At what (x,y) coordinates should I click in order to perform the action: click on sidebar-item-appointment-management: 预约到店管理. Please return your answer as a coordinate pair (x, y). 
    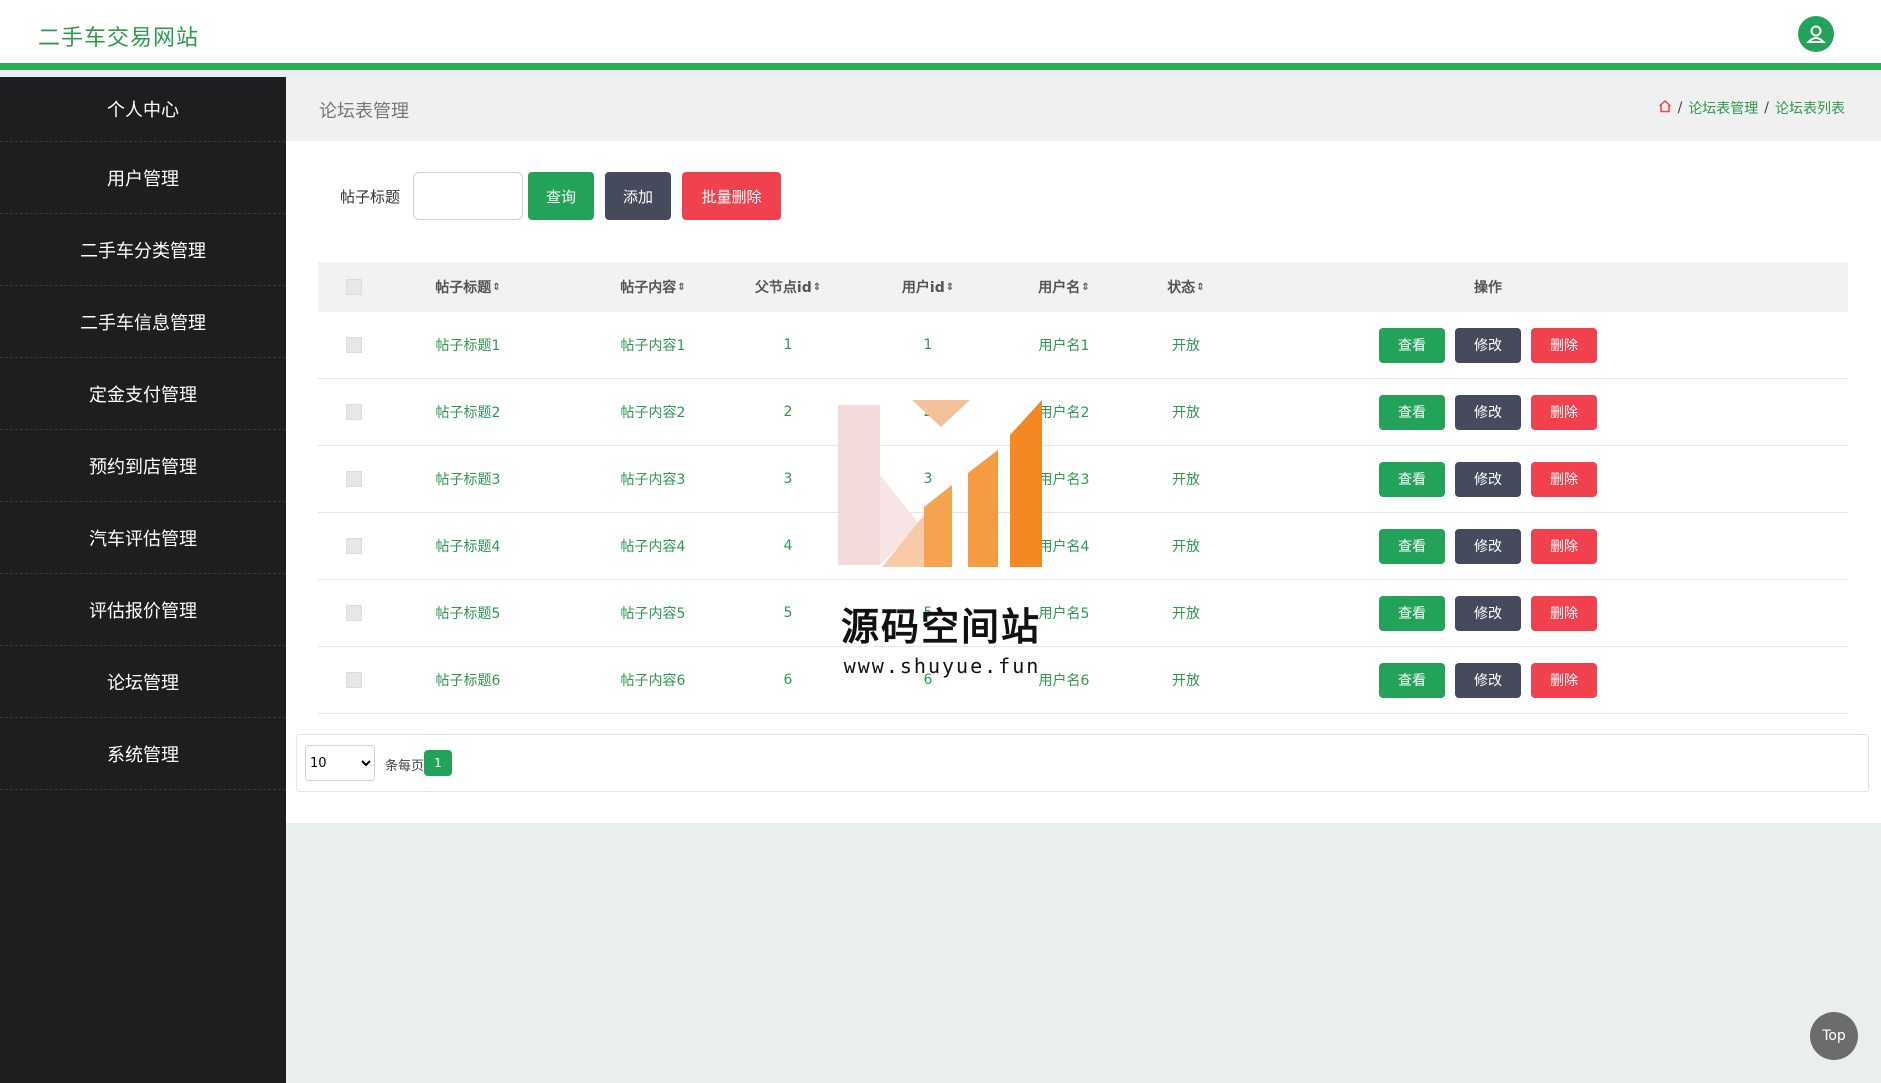
    Looking at the image, I should click on (143, 466).